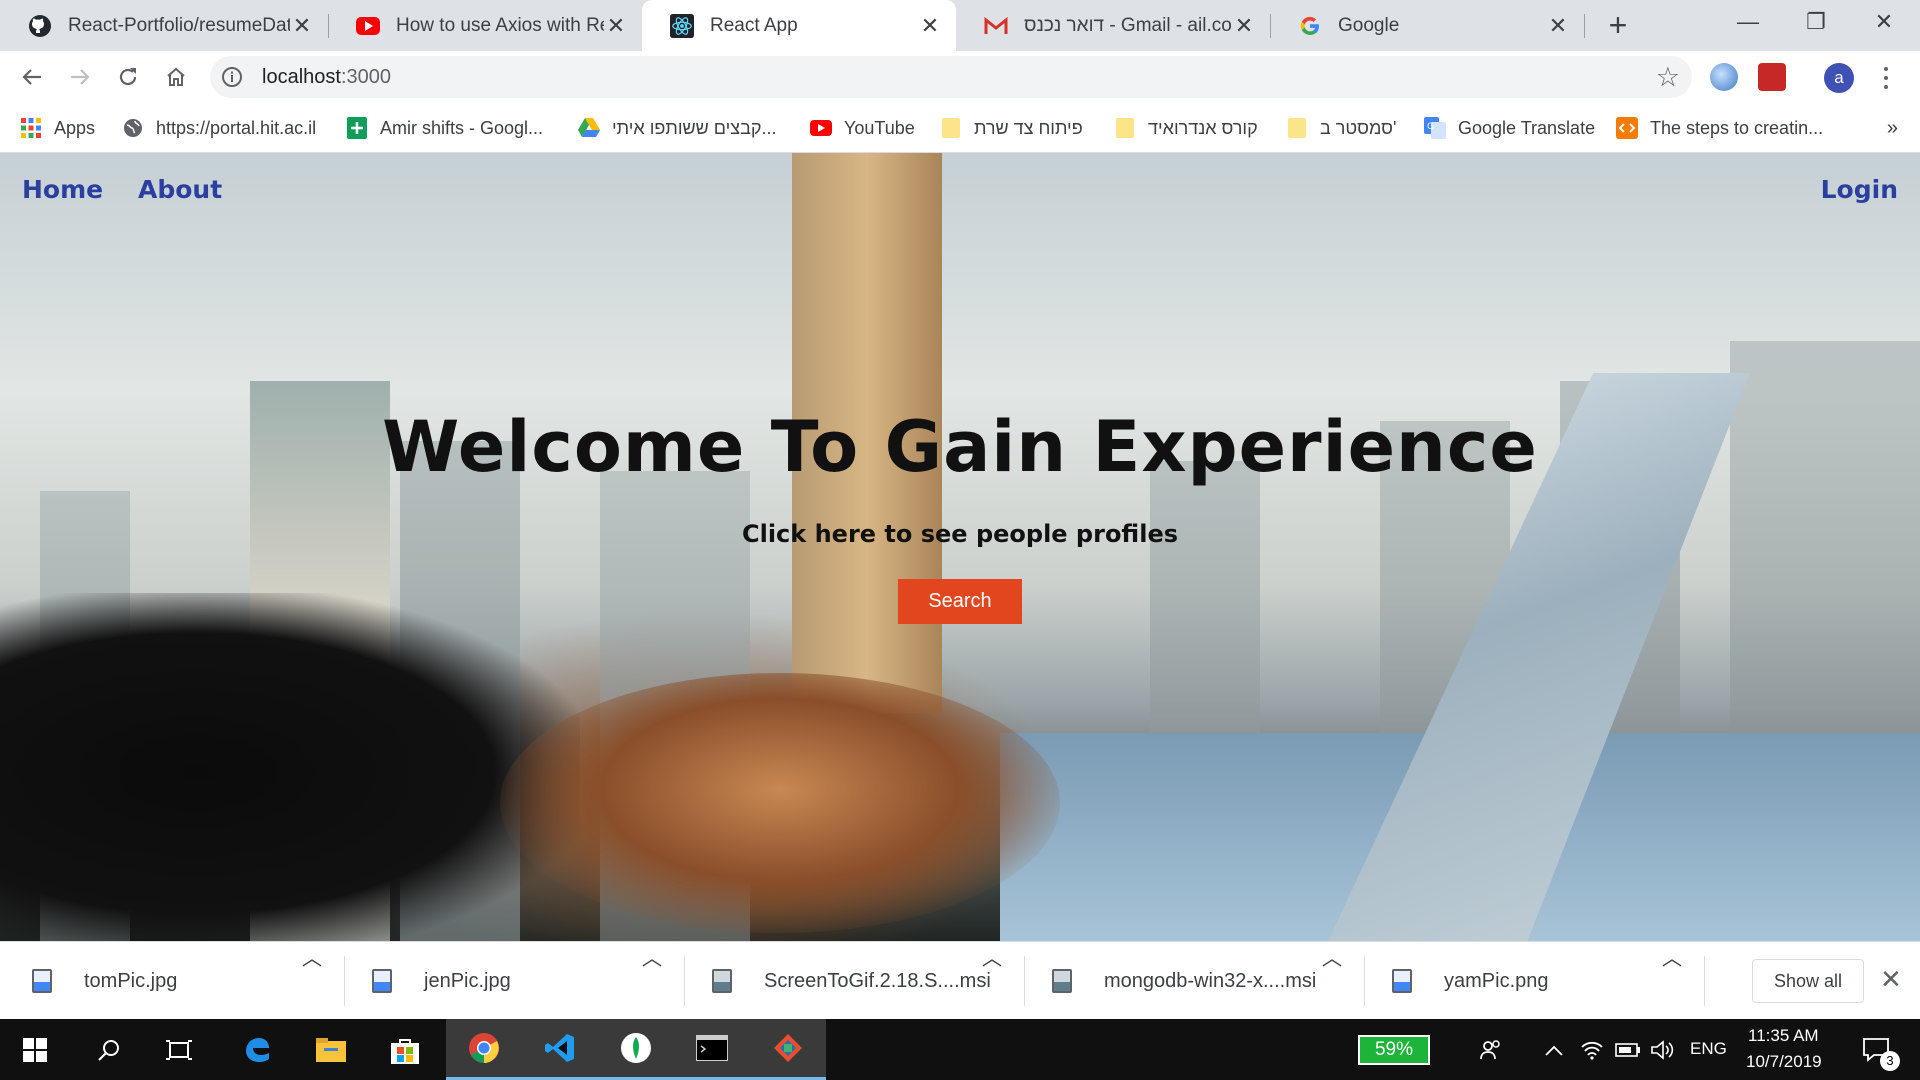 This screenshot has height=1080, width=1920. Describe the element at coordinates (257, 1049) in the screenshot. I see `edge-icon` at that location.